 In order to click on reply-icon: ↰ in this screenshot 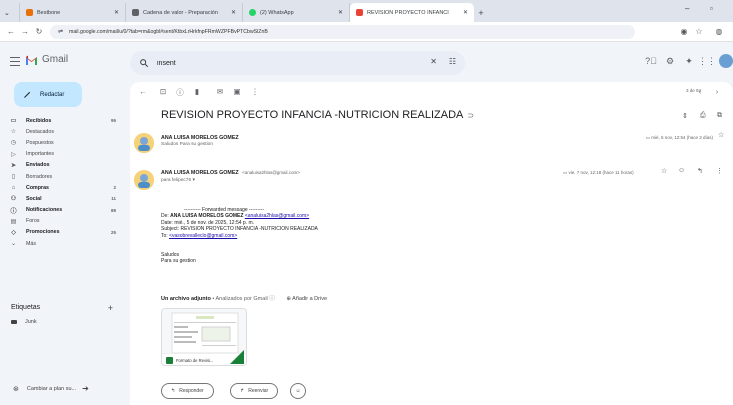, I will do `click(700, 171)`.